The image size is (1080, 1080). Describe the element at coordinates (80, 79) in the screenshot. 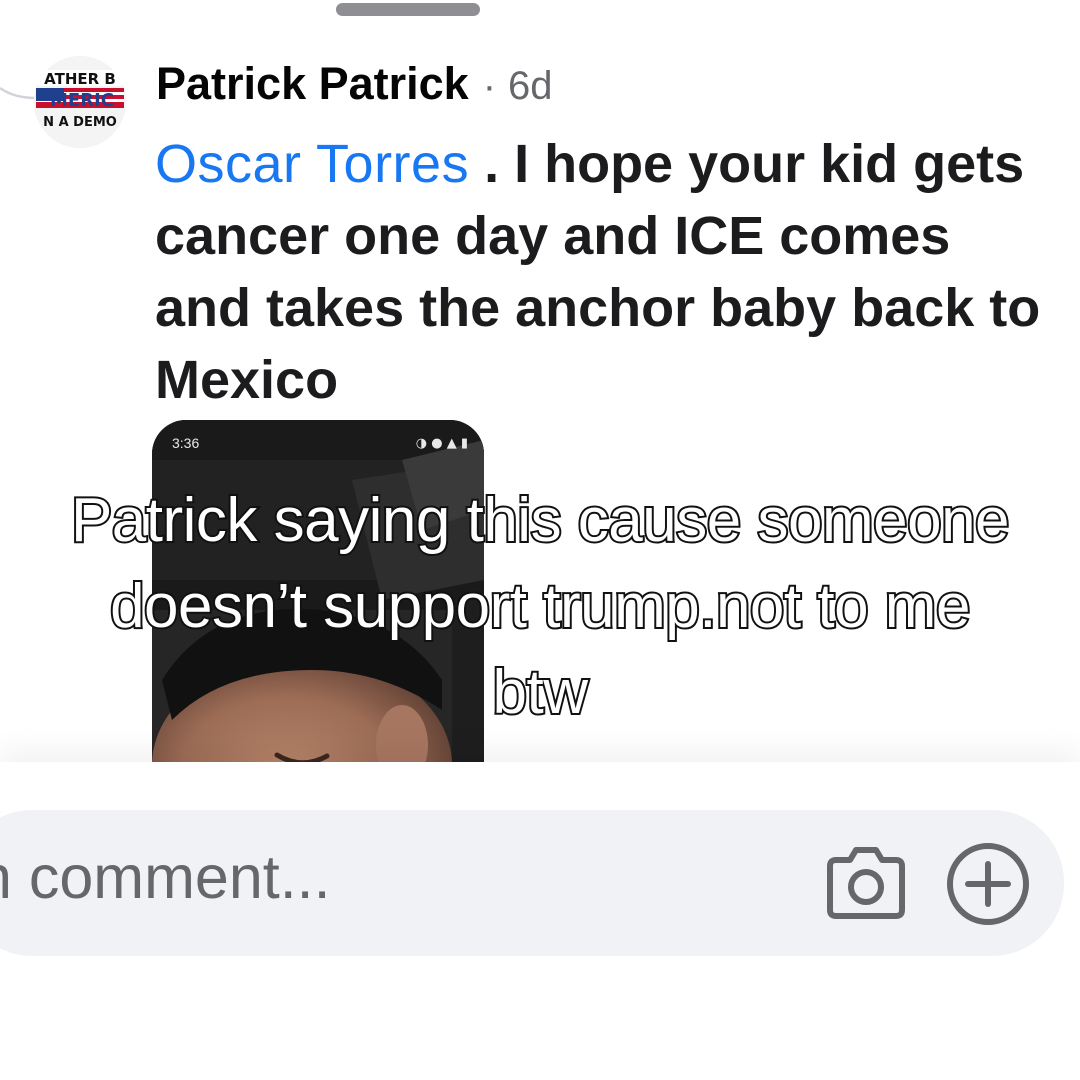

I see `svg-text: ATHER B` at that location.